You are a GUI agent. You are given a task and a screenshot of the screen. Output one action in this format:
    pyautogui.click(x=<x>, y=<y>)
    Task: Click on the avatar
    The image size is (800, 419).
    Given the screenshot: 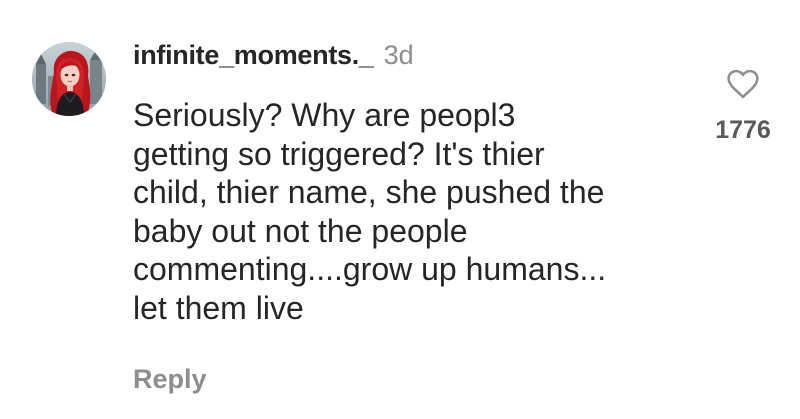 What is the action you would take?
    pyautogui.click(x=69, y=79)
    